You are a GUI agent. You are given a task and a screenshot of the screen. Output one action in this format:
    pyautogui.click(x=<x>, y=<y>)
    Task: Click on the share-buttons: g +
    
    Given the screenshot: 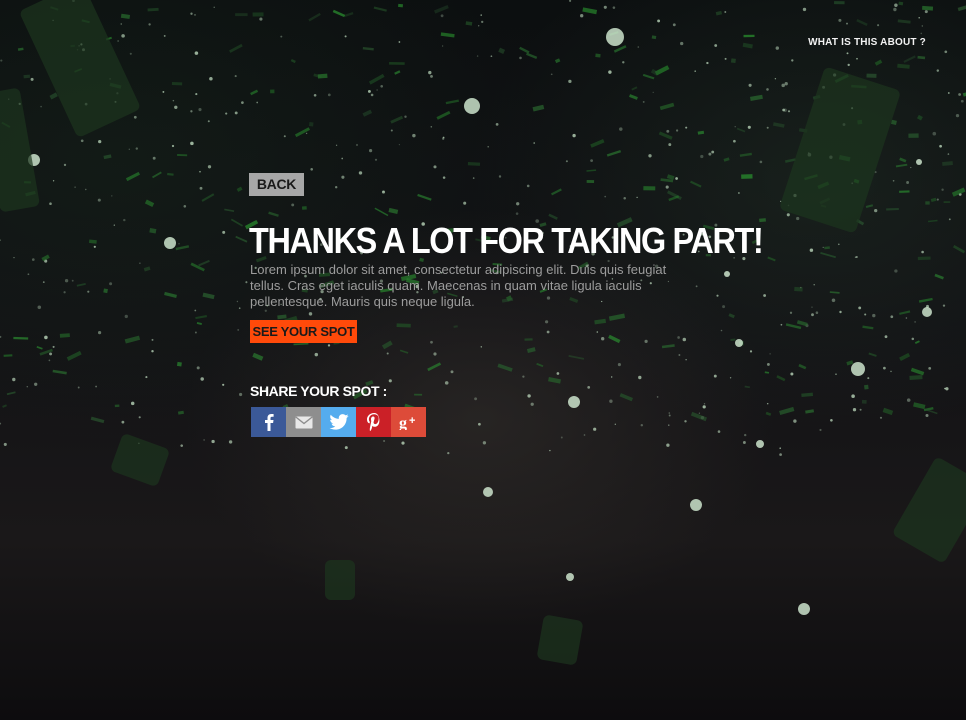 What is the action you would take?
    pyautogui.click(x=475, y=422)
    